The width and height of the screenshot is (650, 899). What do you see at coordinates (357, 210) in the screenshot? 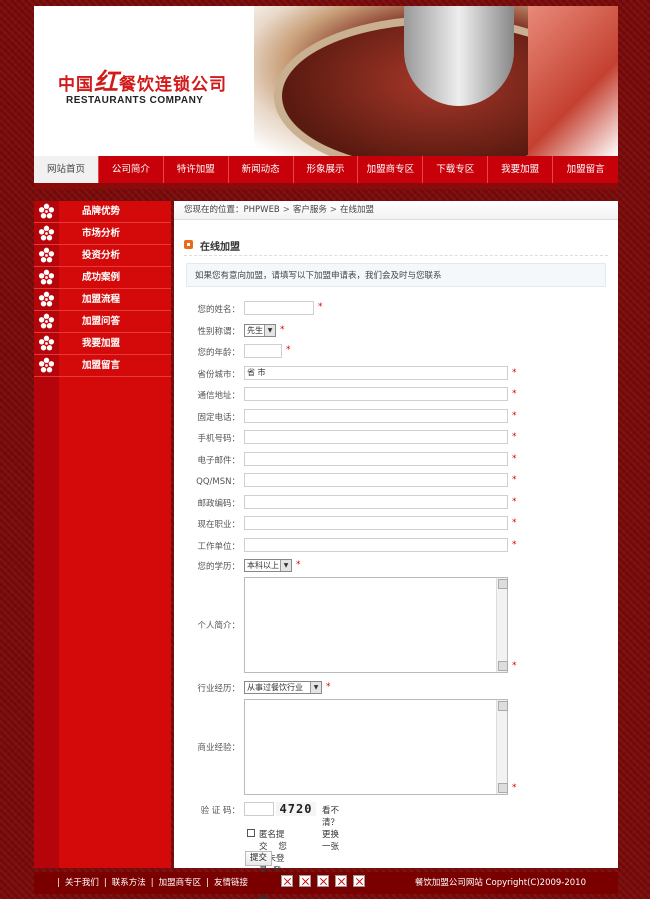
I see `breadcrumb-item: 在线加盟` at bounding box center [357, 210].